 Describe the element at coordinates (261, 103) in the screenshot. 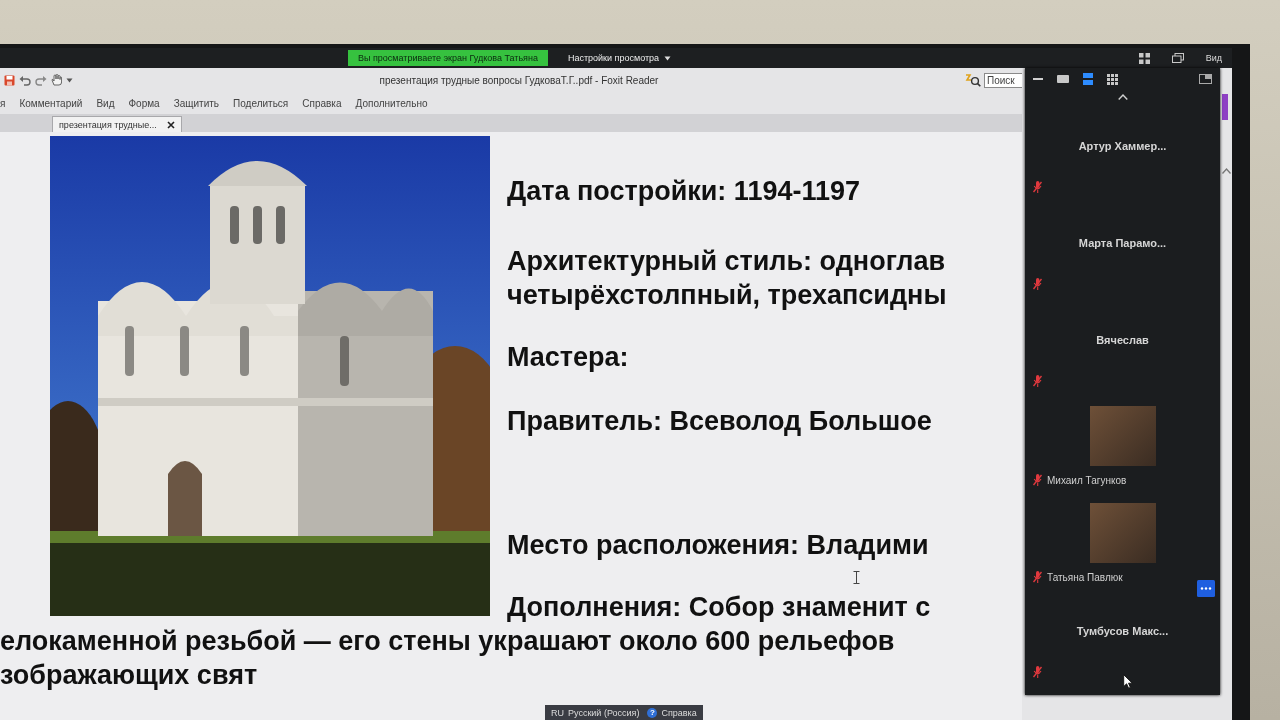

I see `menu-item: Поделиться` at that location.